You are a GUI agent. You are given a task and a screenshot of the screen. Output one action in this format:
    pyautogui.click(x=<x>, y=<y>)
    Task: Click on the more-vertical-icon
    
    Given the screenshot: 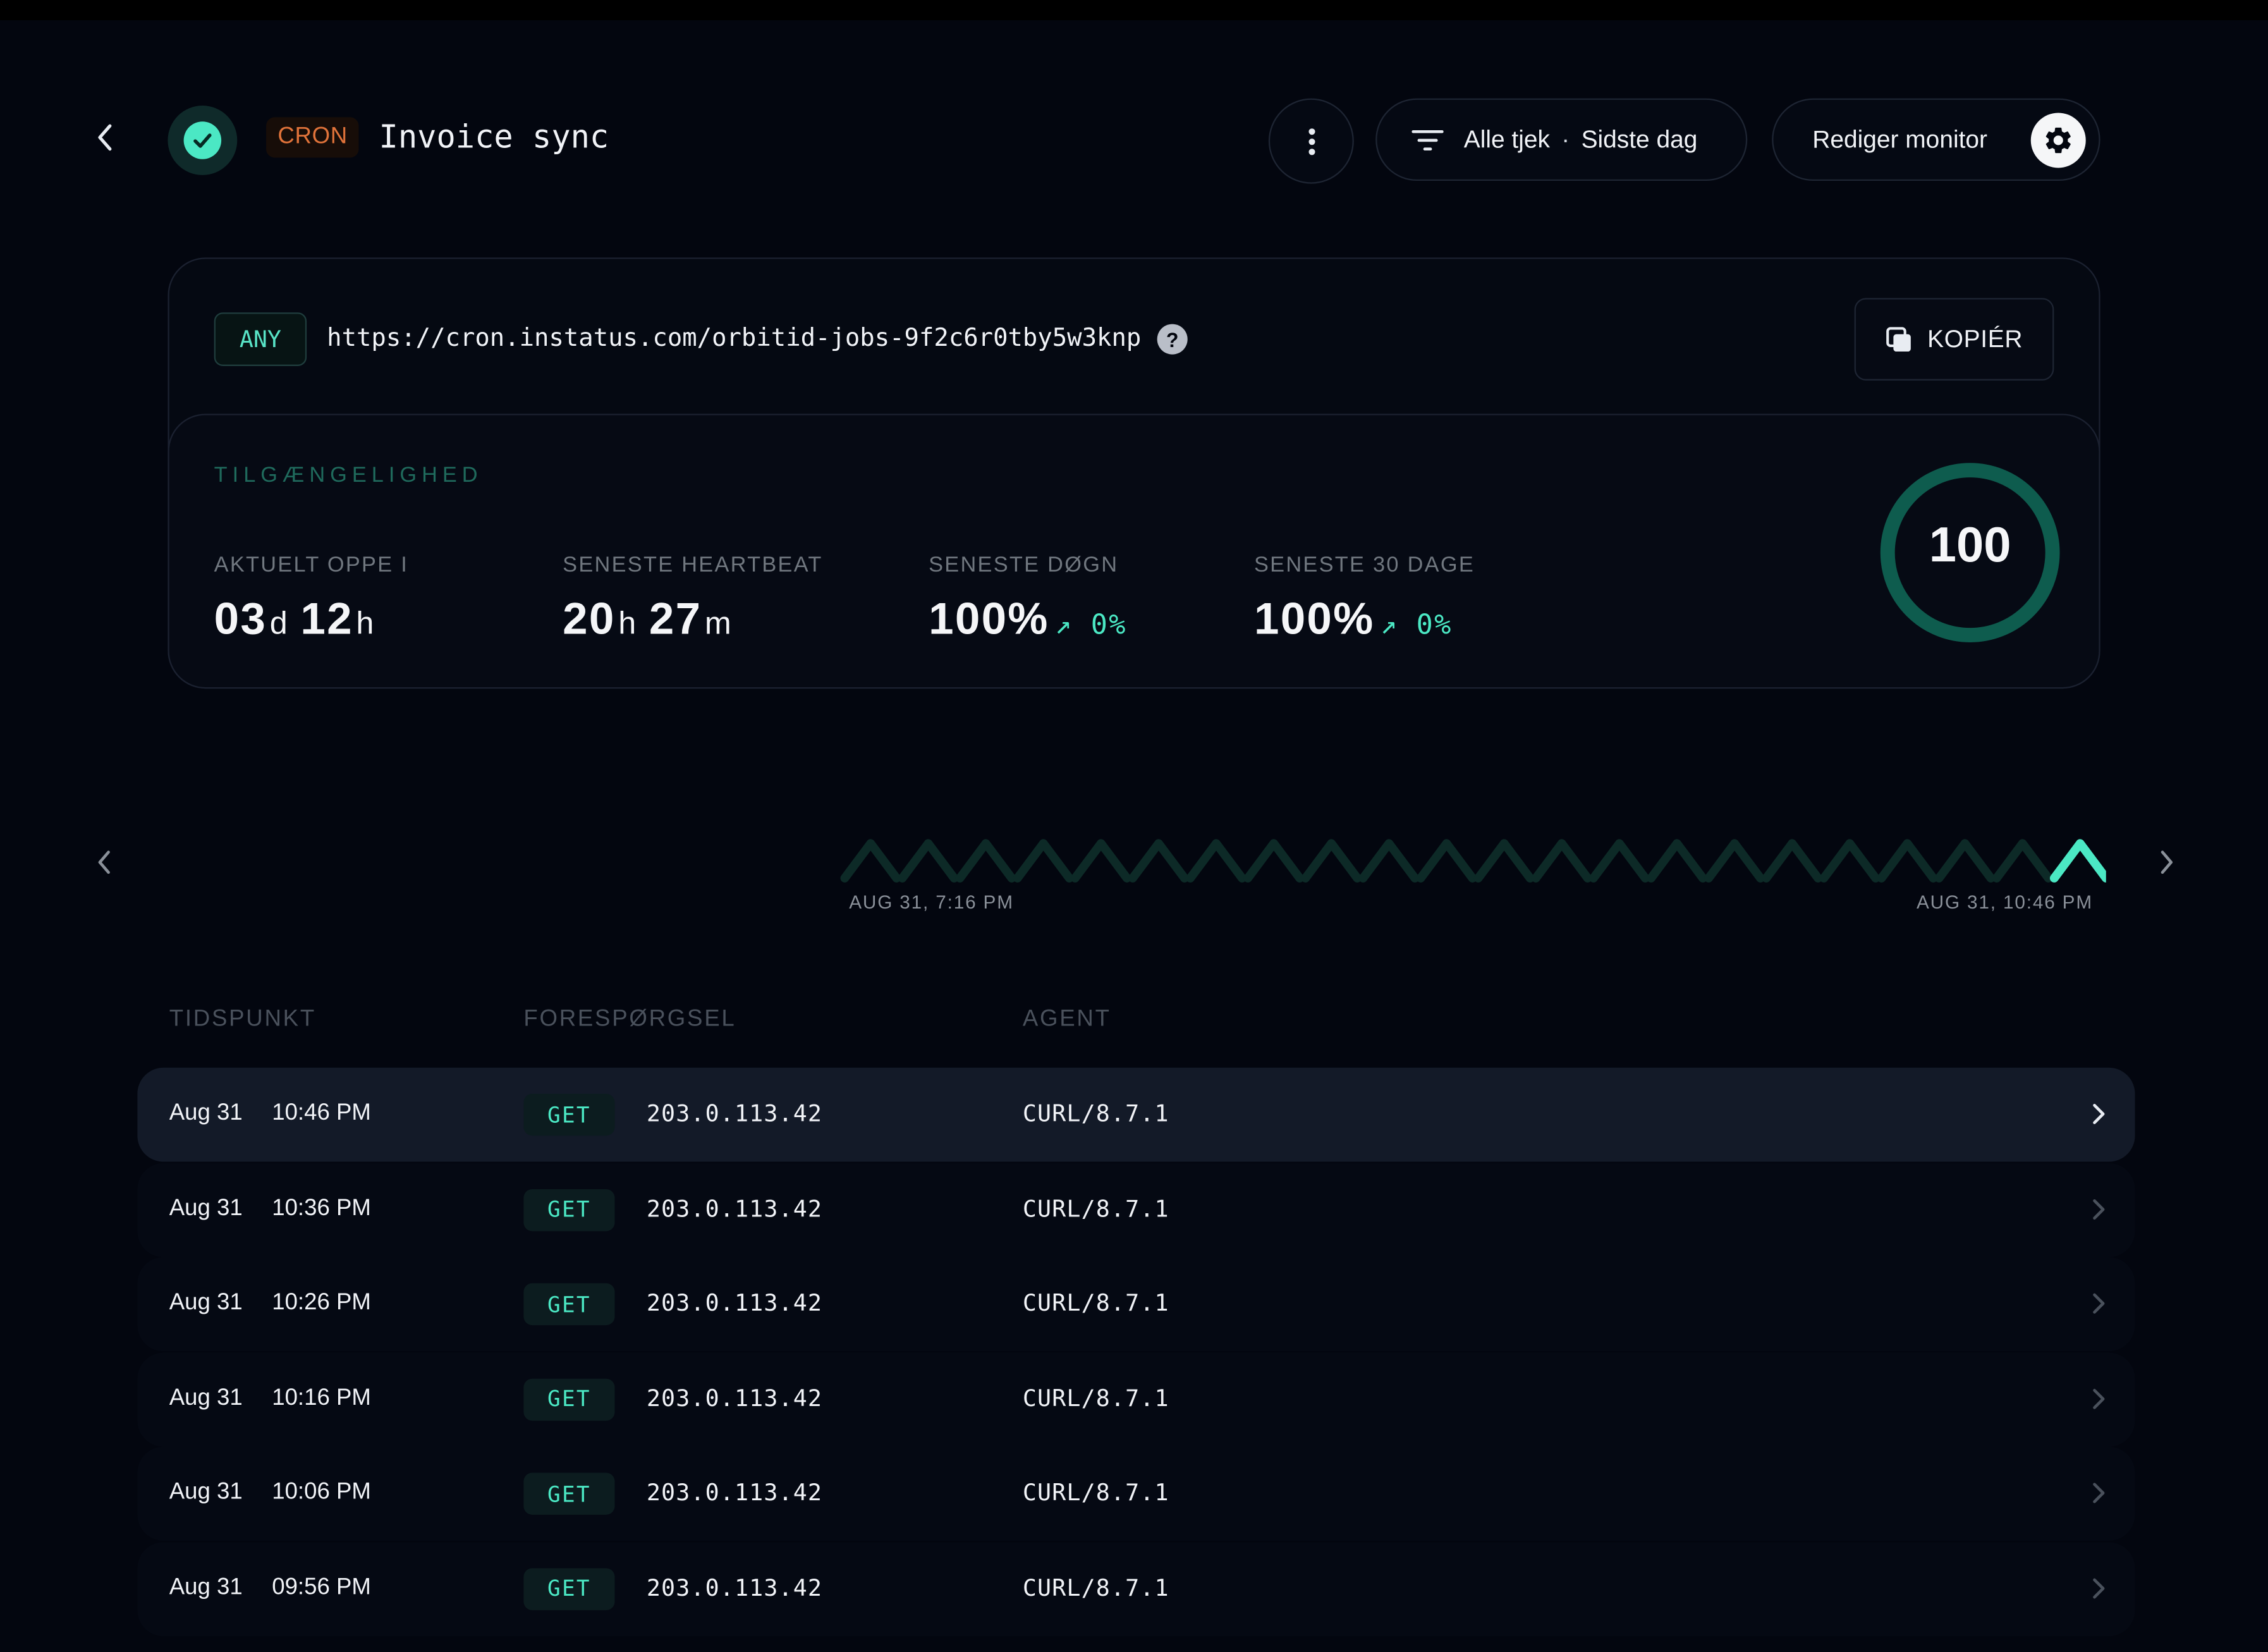 What is the action you would take?
    pyautogui.click(x=1311, y=141)
    